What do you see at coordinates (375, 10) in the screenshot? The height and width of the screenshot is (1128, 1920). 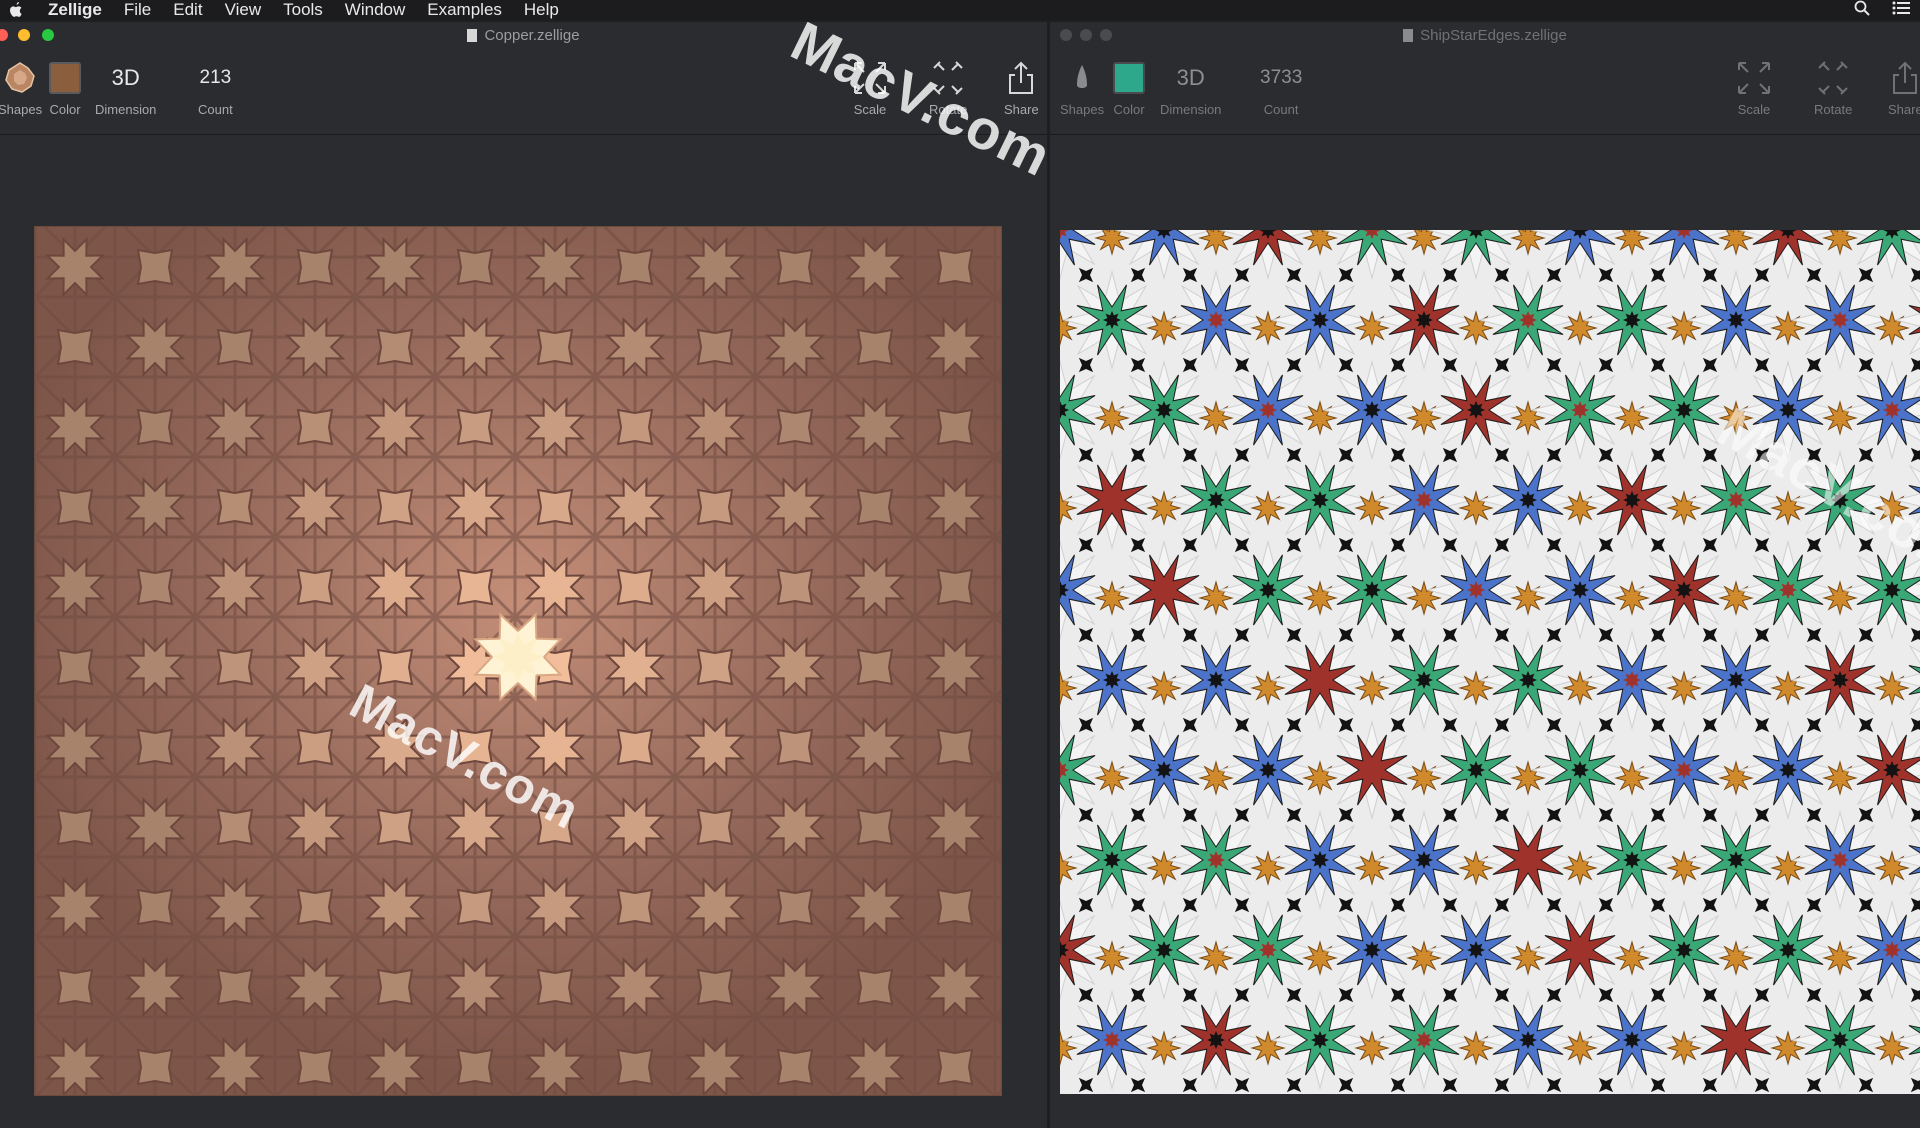 I see `menu-window: Window` at bounding box center [375, 10].